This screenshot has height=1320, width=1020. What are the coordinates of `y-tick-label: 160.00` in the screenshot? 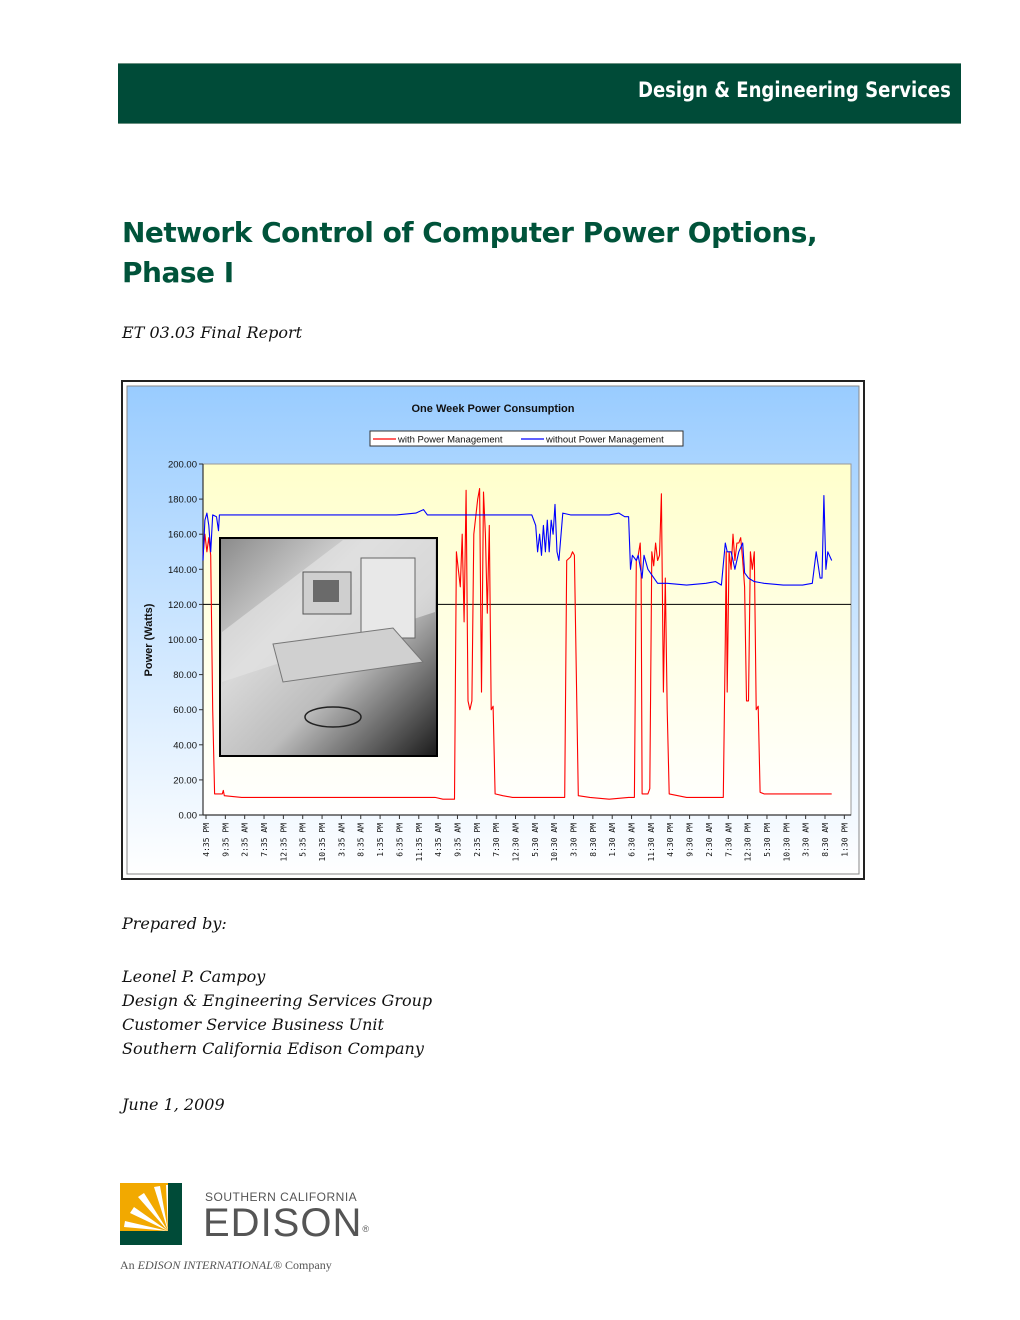 It's located at (182, 535).